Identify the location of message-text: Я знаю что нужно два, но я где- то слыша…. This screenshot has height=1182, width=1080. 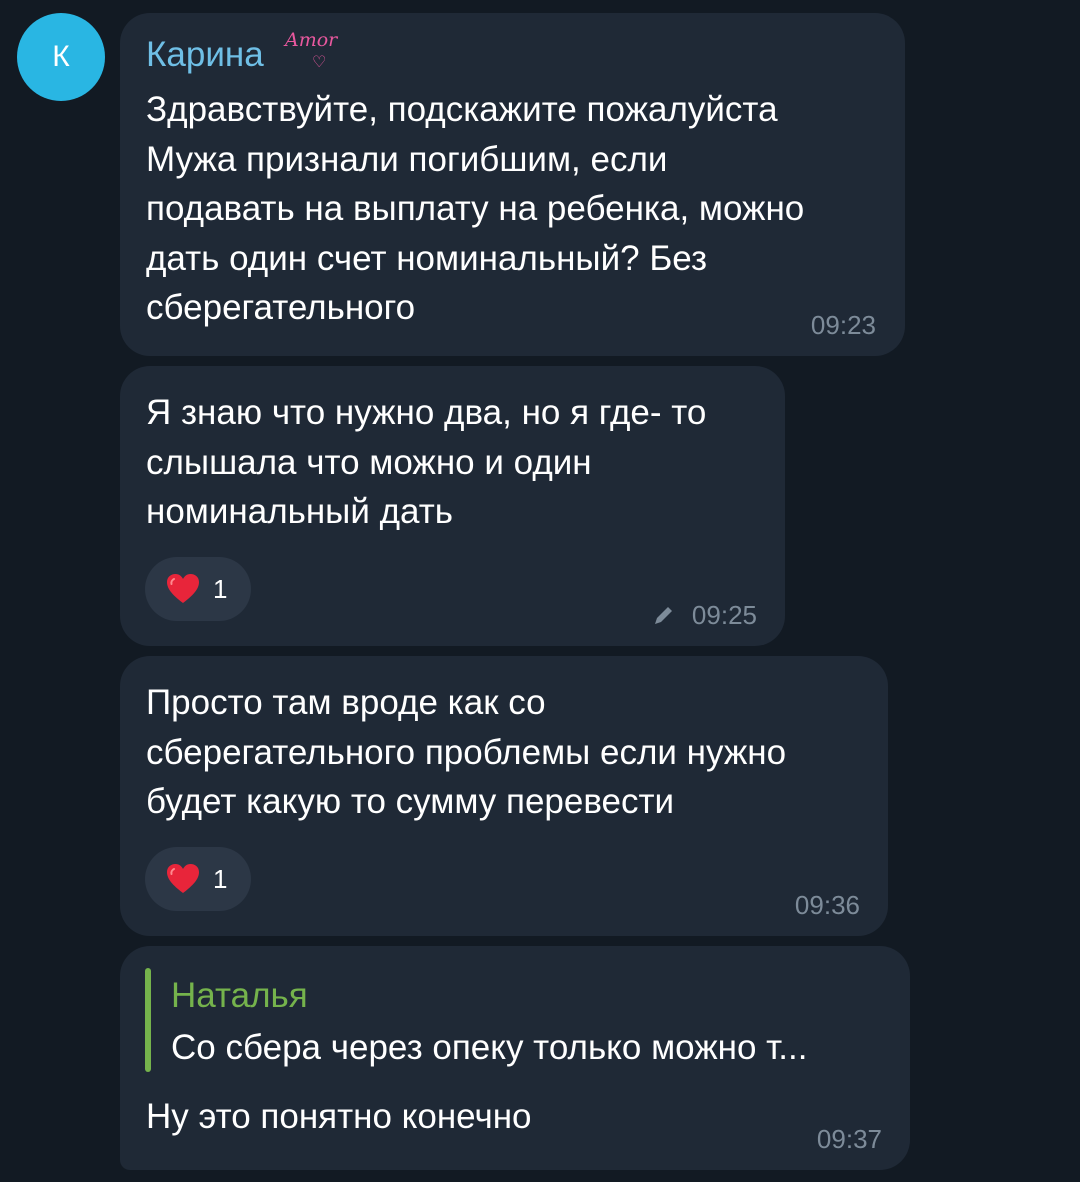
(426, 462).